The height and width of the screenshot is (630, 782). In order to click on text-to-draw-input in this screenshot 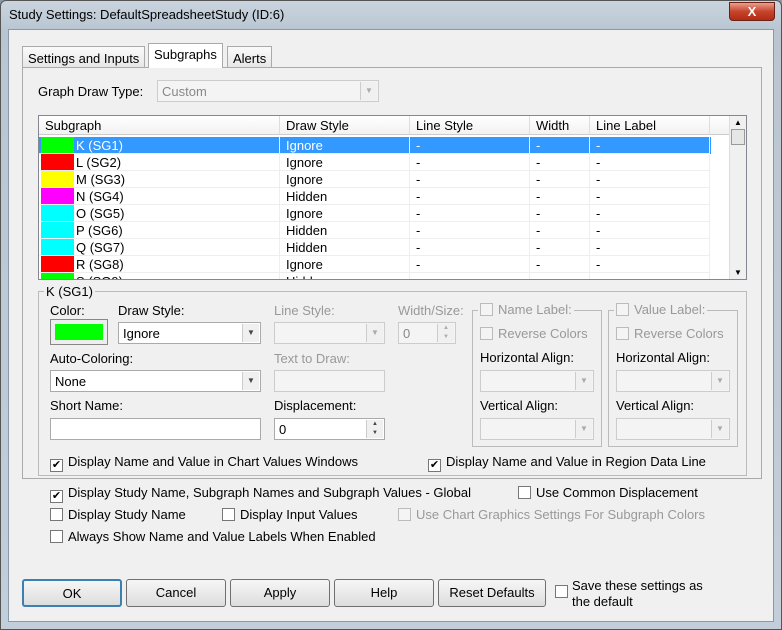, I will do `click(329, 381)`.